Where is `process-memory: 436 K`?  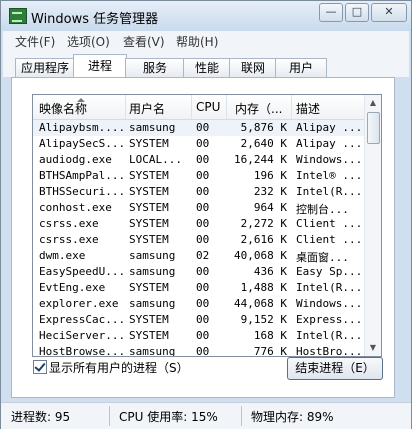 process-memory: 436 K is located at coordinates (270, 271).